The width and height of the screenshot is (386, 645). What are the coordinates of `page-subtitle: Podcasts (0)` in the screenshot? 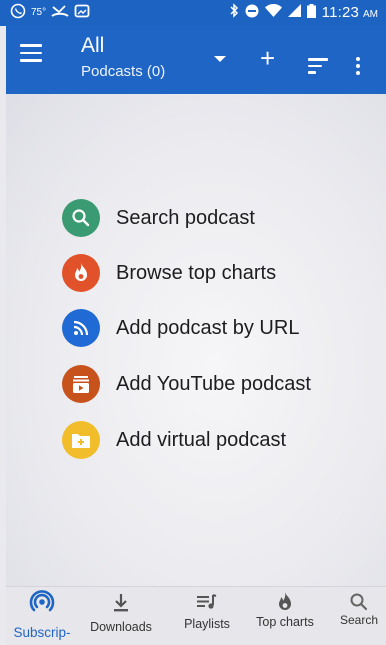 It's located at (123, 71).